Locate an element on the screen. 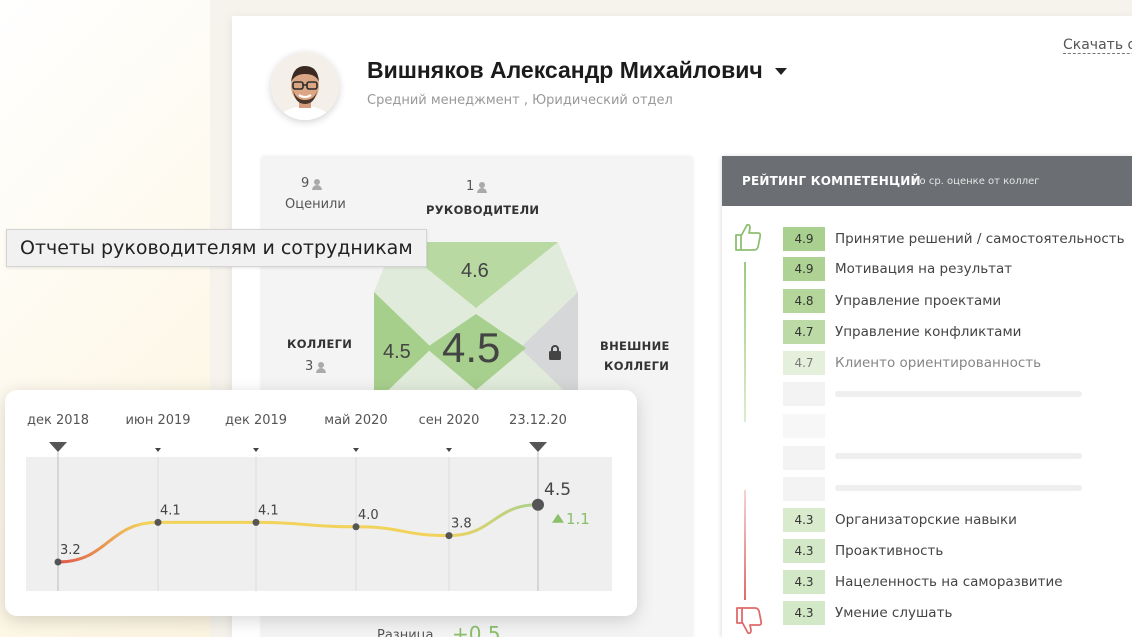 The image size is (1132, 637). download-report-link: Скачать отчет is located at coordinates (1097, 45).